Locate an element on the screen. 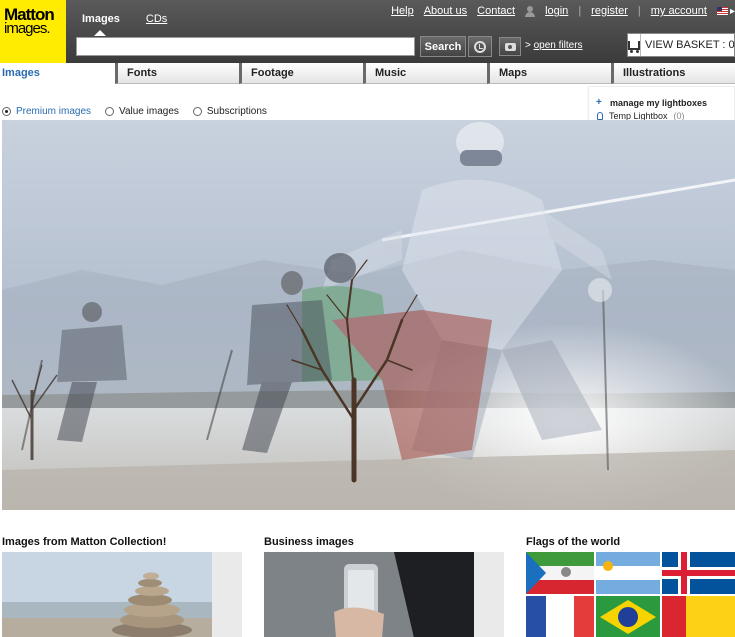 This screenshot has width=735, height=637. camera-icon is located at coordinates (510, 46).